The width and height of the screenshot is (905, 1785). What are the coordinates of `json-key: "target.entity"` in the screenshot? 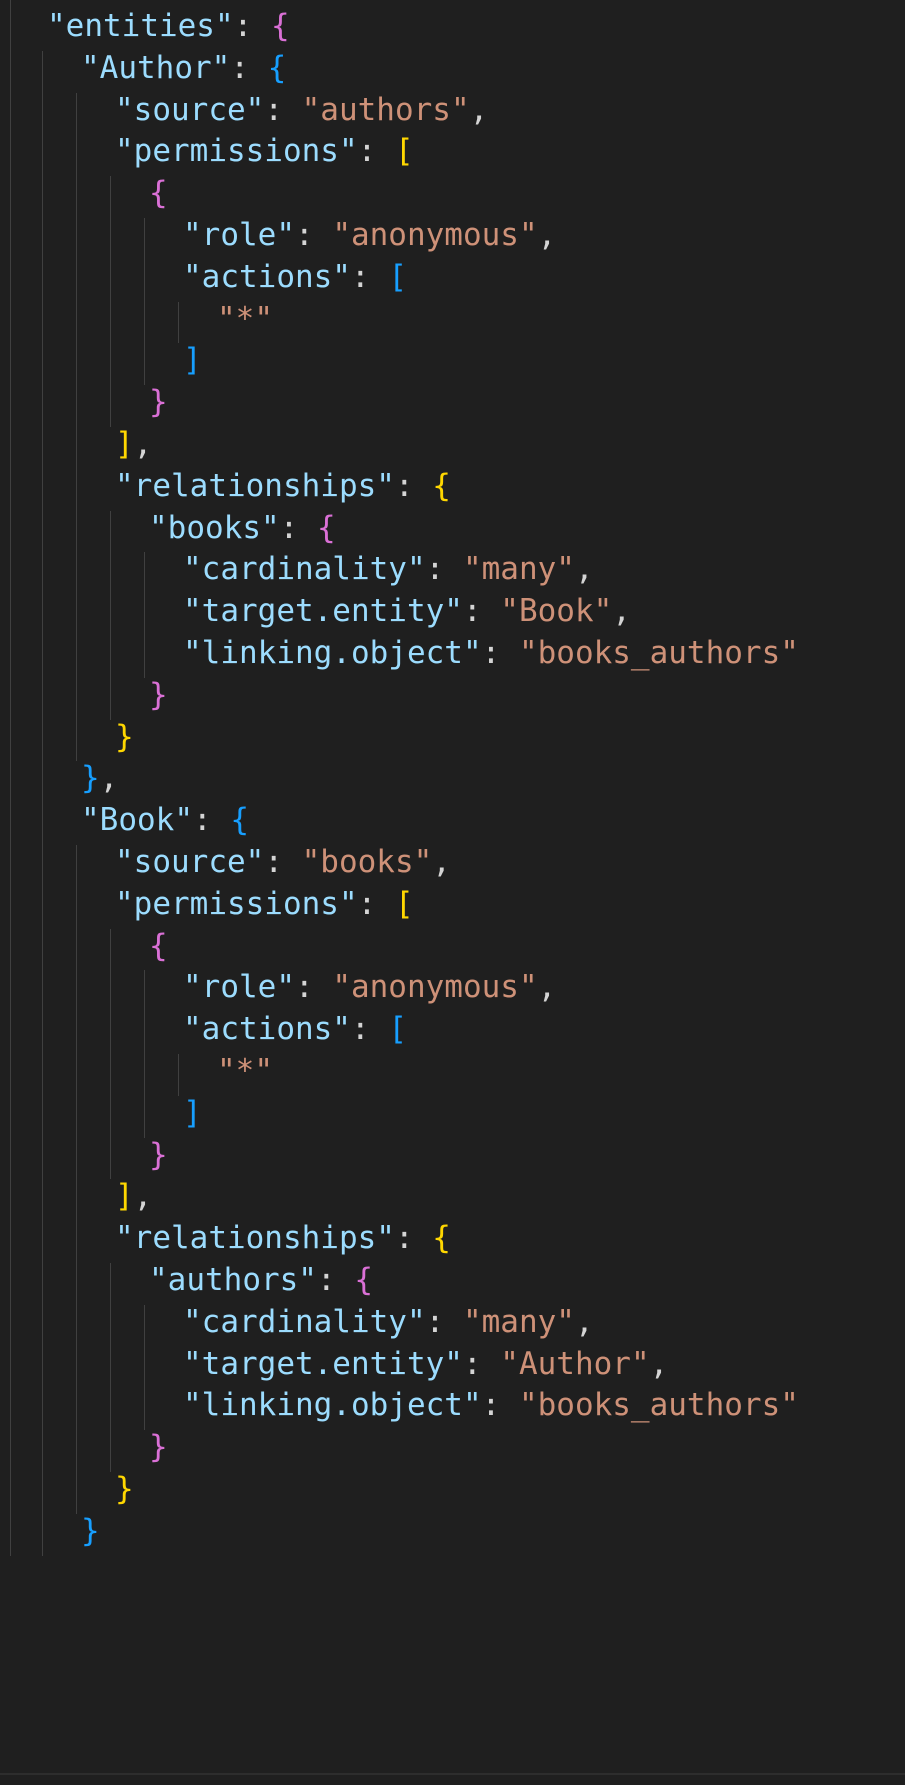 It's located at (323, 611).